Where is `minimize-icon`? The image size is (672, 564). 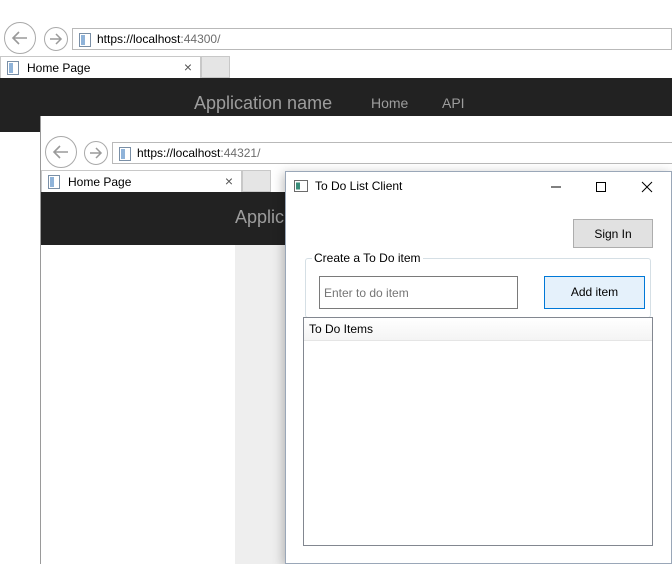
minimize-icon is located at coordinates (556, 187).